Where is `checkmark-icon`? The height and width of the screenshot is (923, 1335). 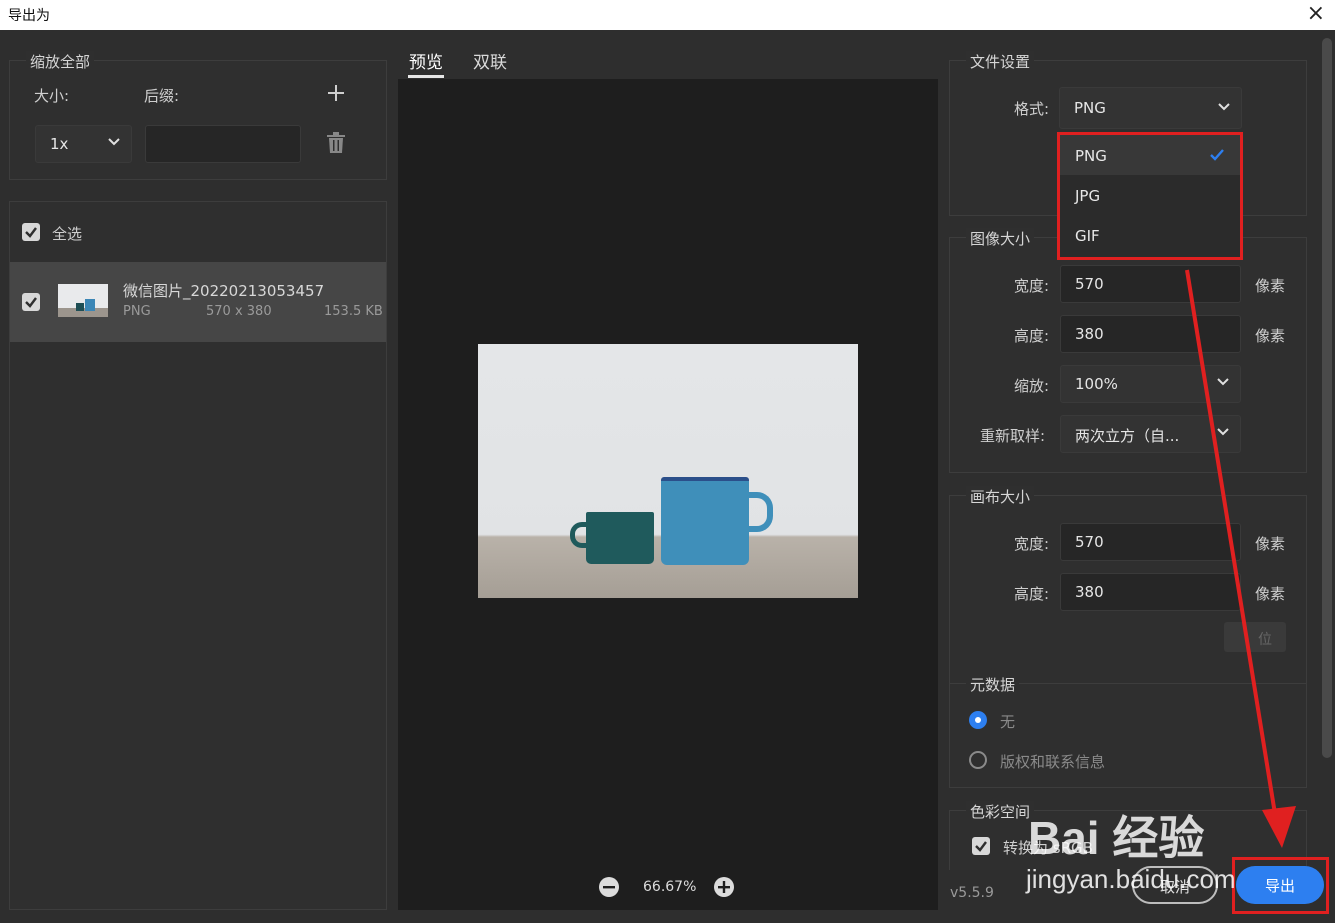
checkmark-icon is located at coordinates (1217, 155).